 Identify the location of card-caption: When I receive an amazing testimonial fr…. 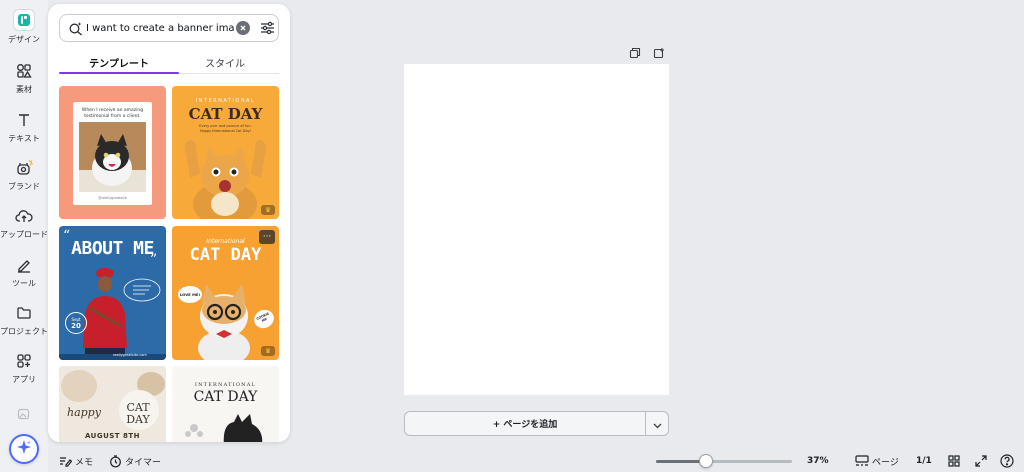
(112, 113).